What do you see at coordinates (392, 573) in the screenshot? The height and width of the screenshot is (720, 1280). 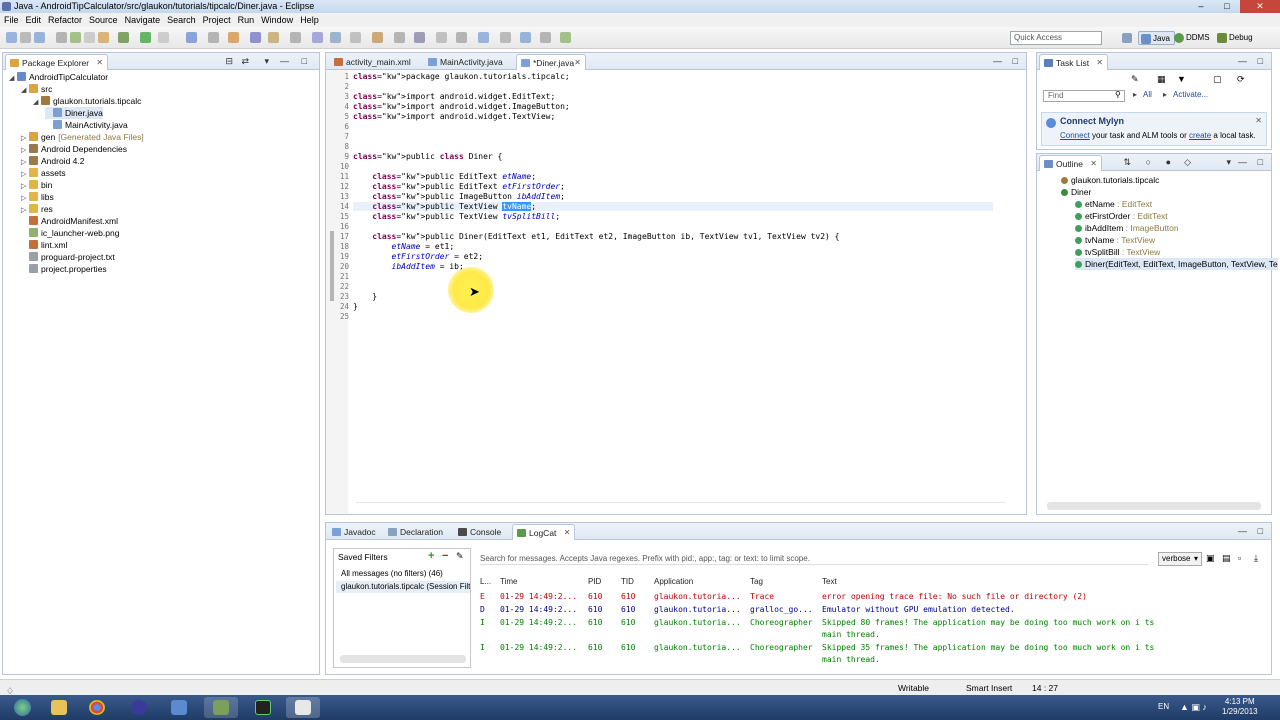 I see `filter-all-messages: All messages (no filters) (46)` at bounding box center [392, 573].